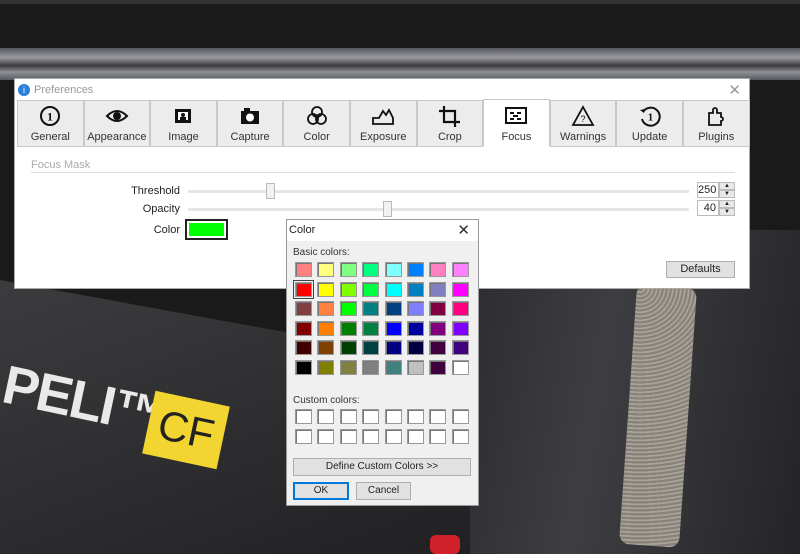 The width and height of the screenshot is (800, 554). I want to click on threshold-spinbox: 250 ▲ ▼, so click(716, 190).